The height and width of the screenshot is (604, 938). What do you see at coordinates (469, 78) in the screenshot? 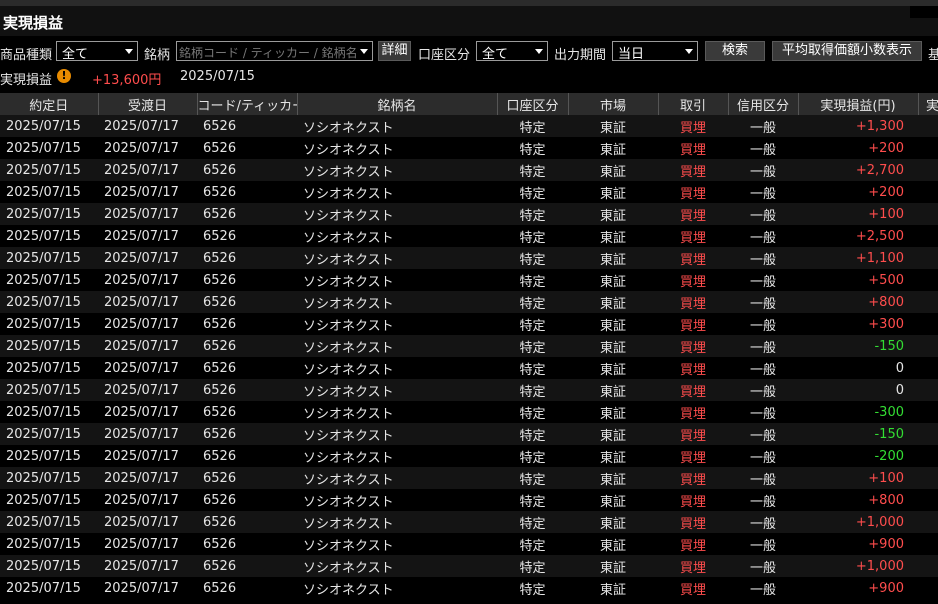
I see `summary-bar: 実現損益 ! +13,600円 2025/07/15` at bounding box center [469, 78].